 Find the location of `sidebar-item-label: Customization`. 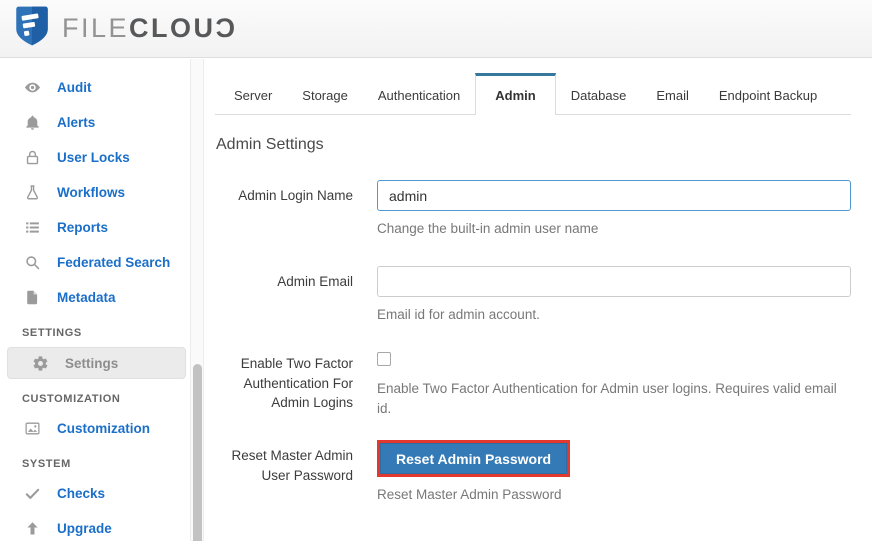

sidebar-item-label: Customization is located at coordinates (103, 428).